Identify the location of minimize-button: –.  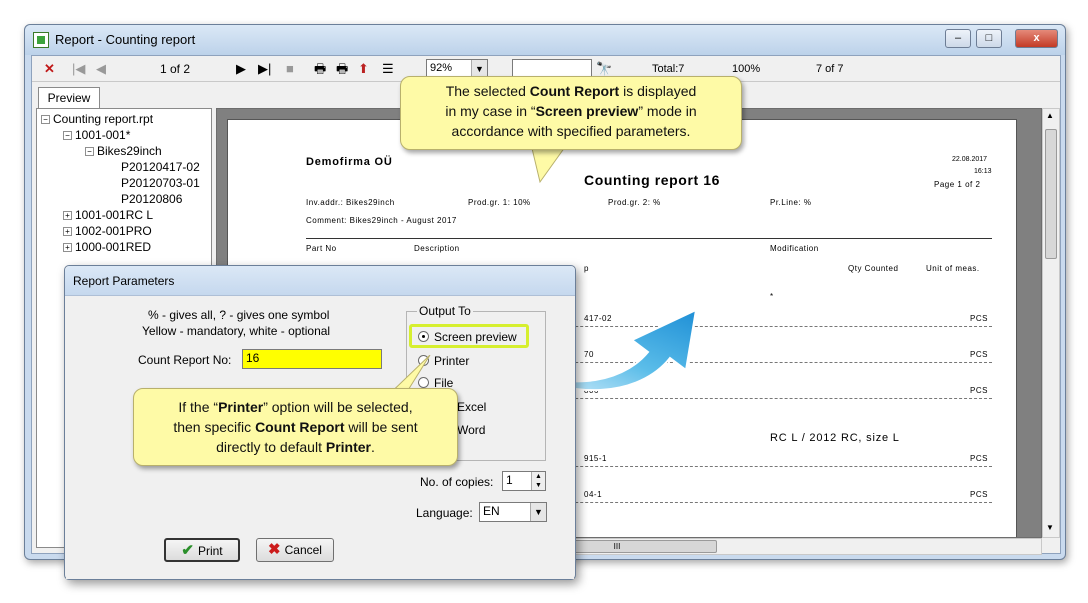
(958, 38).